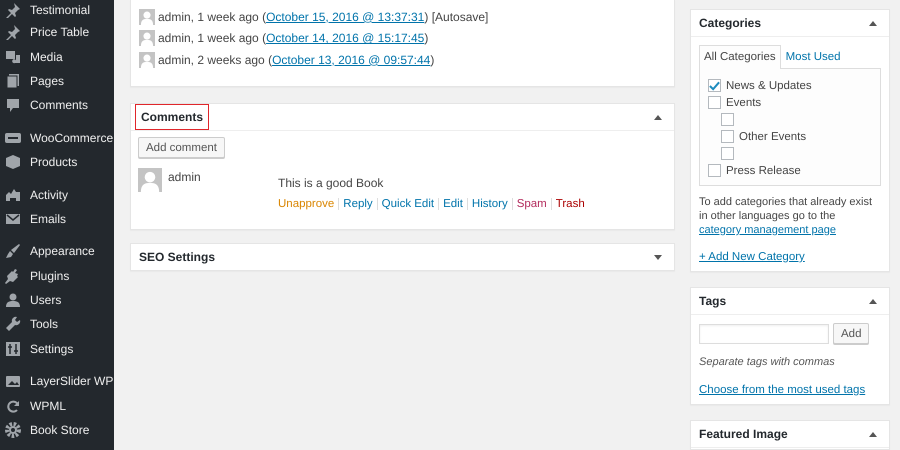 The width and height of the screenshot is (900, 450). I want to click on menu-item: Appearance, so click(57, 251).